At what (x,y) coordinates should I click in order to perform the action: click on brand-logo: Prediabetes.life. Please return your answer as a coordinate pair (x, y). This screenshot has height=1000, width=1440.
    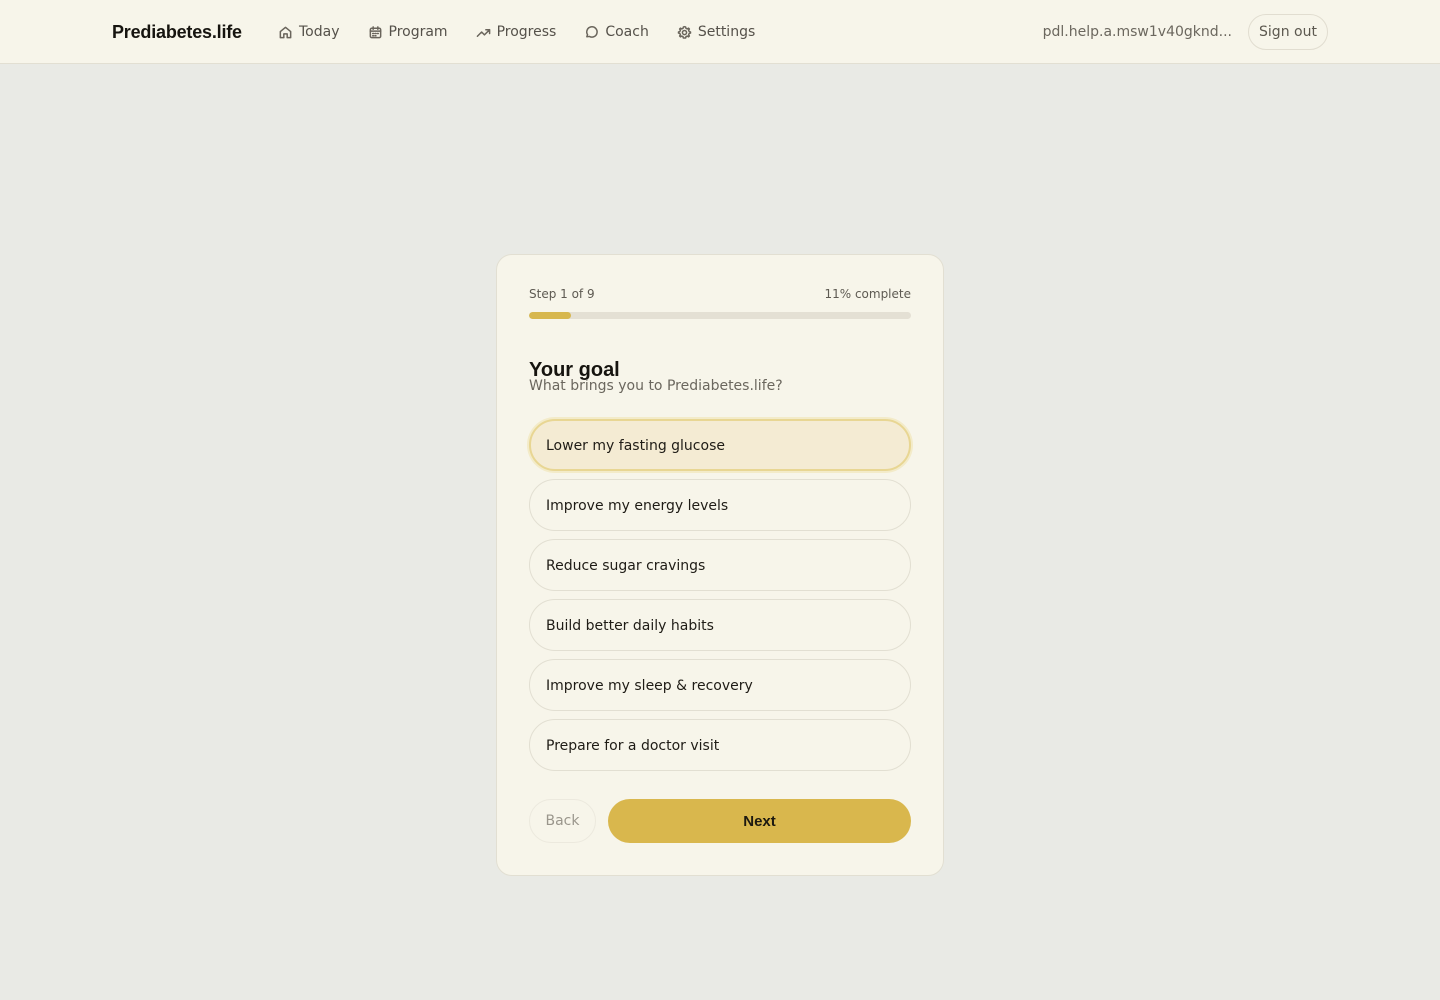
    Looking at the image, I should click on (177, 32).